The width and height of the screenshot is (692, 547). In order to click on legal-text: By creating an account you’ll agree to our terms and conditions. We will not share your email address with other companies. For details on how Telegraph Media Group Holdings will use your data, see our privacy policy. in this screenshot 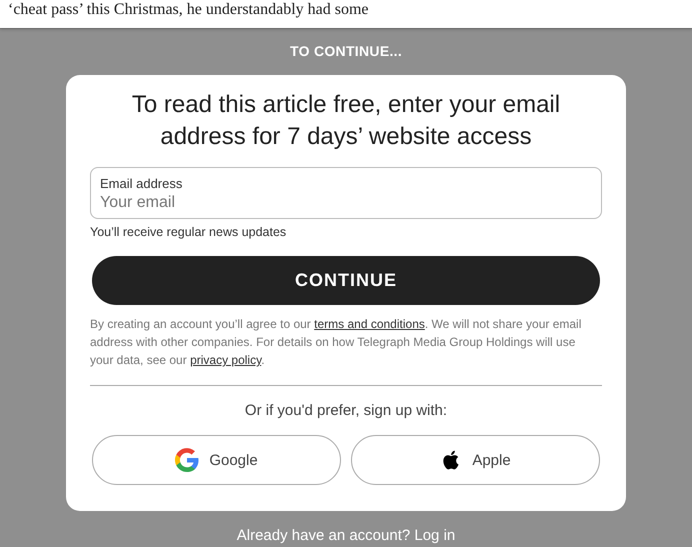, I will do `click(336, 342)`.